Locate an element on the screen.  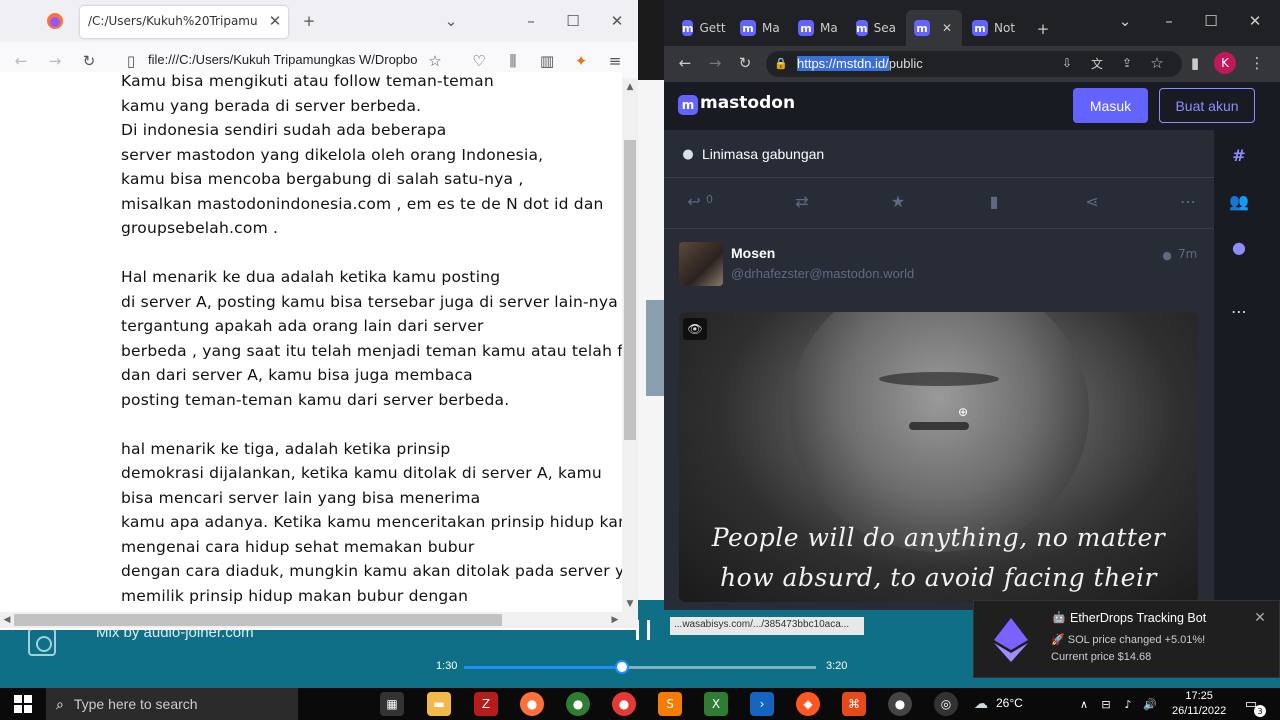
share-icon: ⋖ is located at coordinates (1092, 201).